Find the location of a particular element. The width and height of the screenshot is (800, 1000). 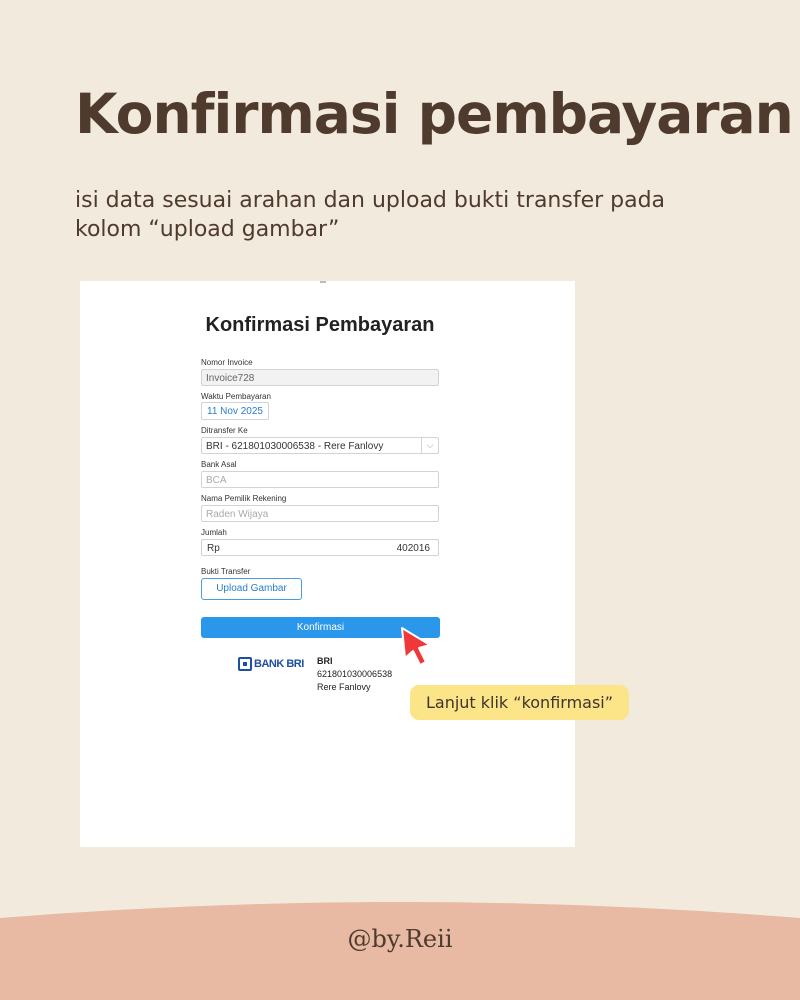

transfer-to-select: BRI - 621801030006538 - Rere Fanlovy ⌵ is located at coordinates (320, 445).